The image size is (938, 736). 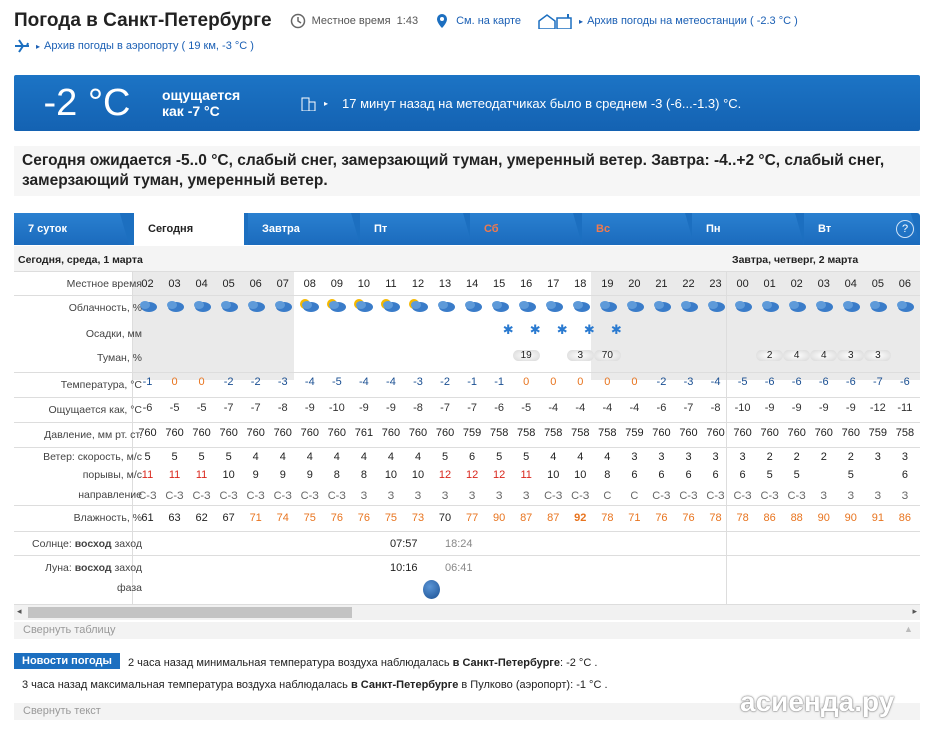 I want to click on humidity-cell: 67, so click(x=228, y=518).